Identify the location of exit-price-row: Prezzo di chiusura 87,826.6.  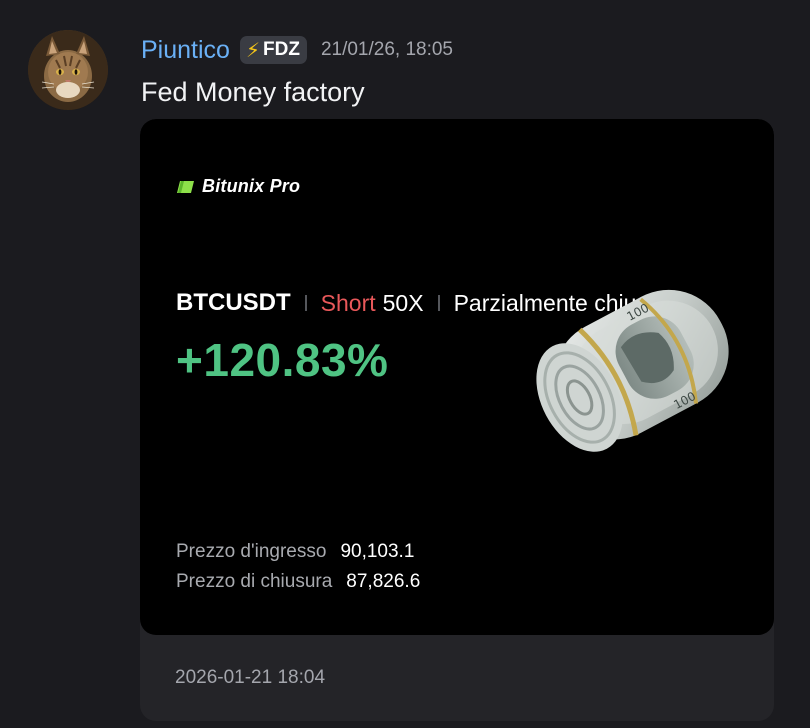
(298, 582).